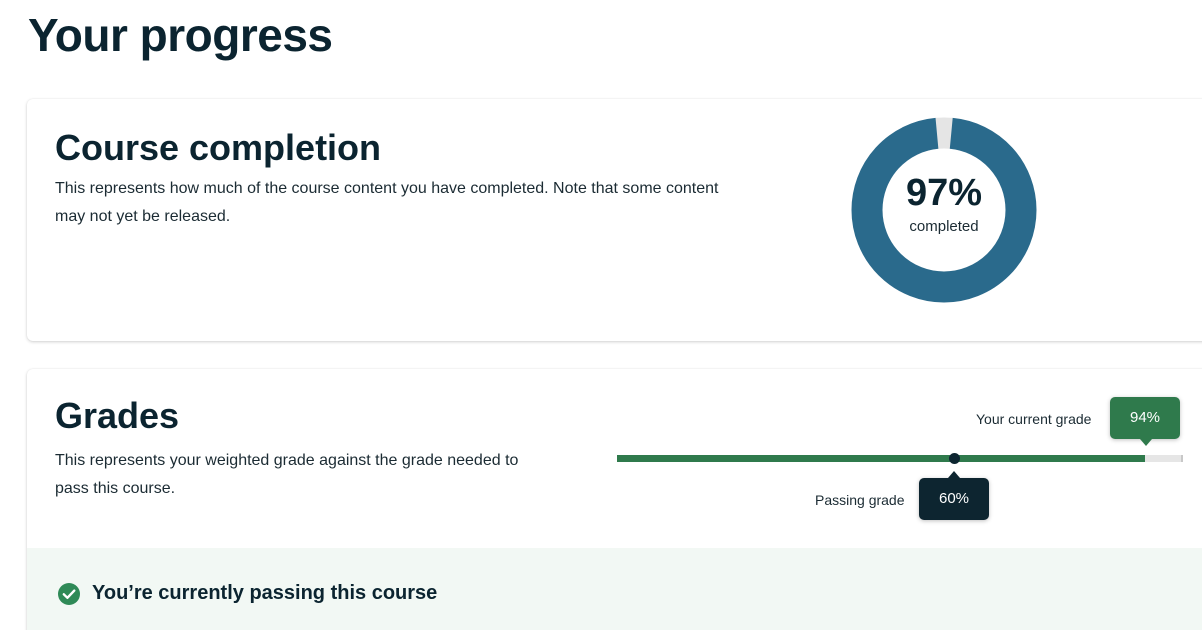 The height and width of the screenshot is (630, 1202). What do you see at coordinates (955, 458) in the screenshot?
I see `passing-grade-marker` at bounding box center [955, 458].